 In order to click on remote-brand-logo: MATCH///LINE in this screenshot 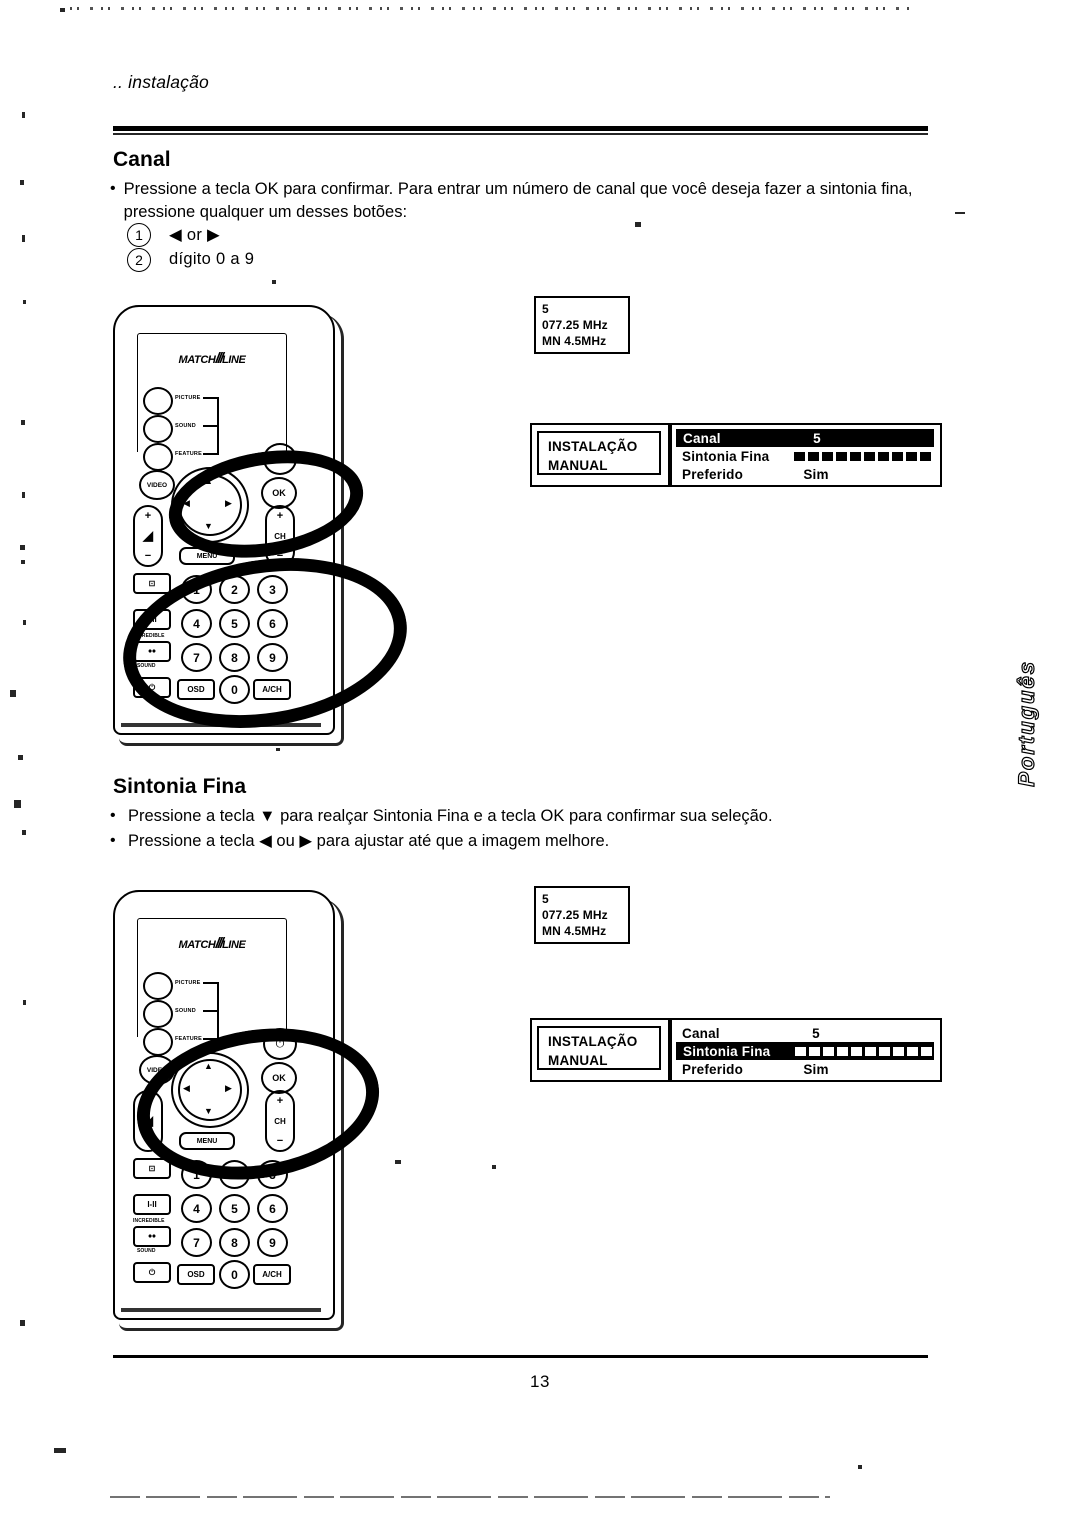, I will do `click(212, 943)`.